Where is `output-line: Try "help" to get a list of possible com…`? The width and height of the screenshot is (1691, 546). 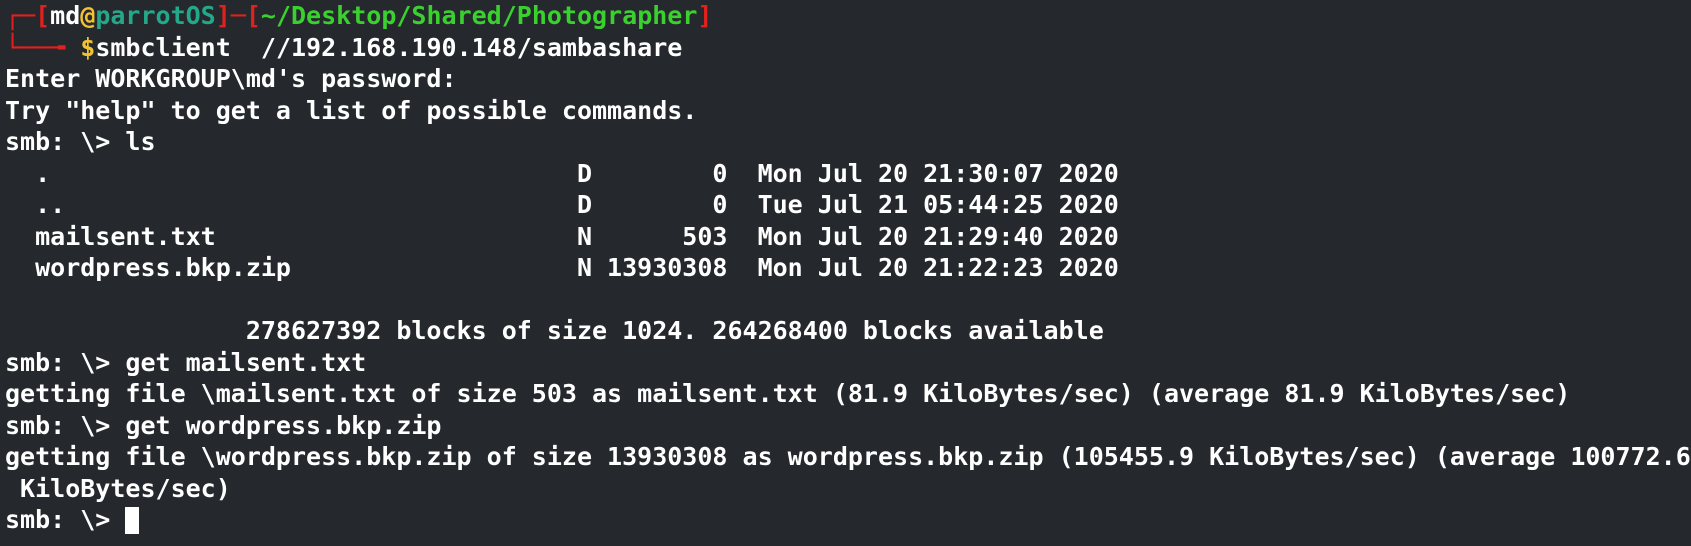
output-line: Try "help" to get a list of possible com… is located at coordinates (351, 110).